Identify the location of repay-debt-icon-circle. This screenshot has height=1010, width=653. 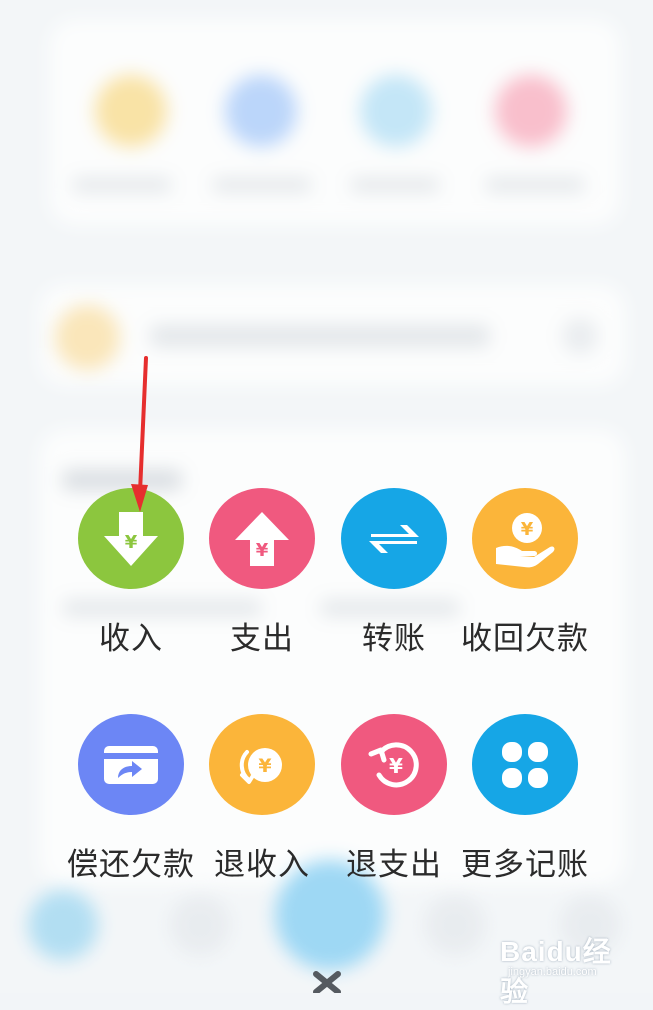
(131, 764).